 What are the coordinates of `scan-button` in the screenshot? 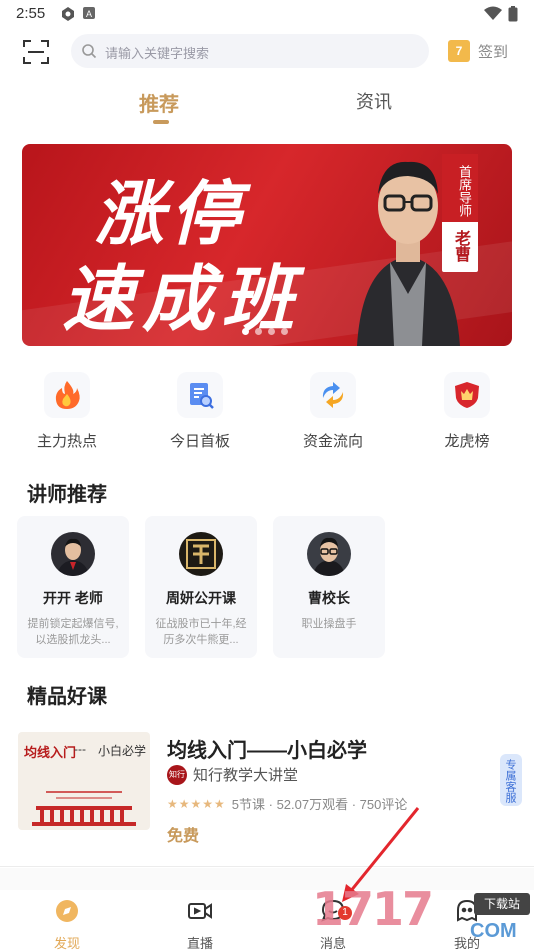 It's located at (36, 52).